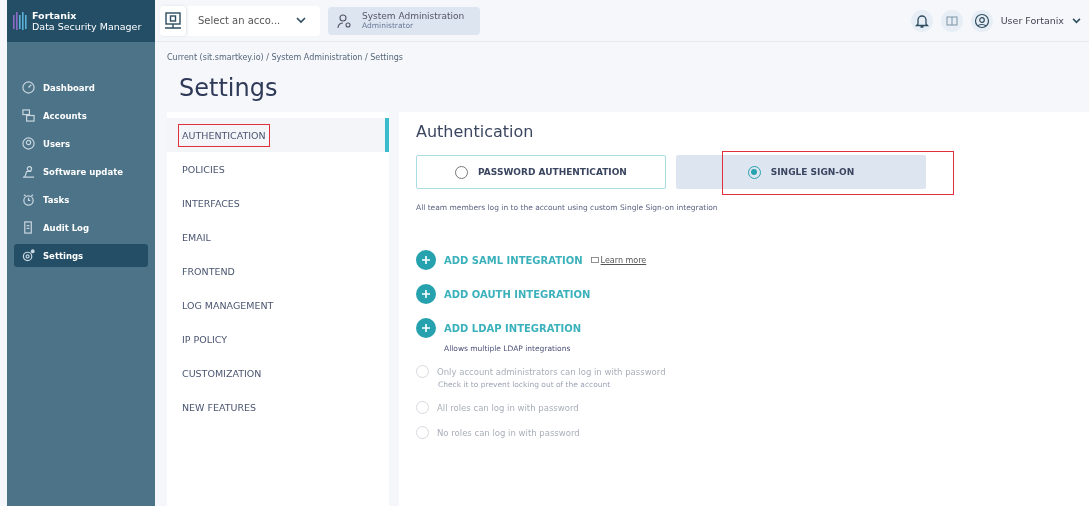 This screenshot has height=506, width=1089. I want to click on avatar-icon, so click(981, 20).